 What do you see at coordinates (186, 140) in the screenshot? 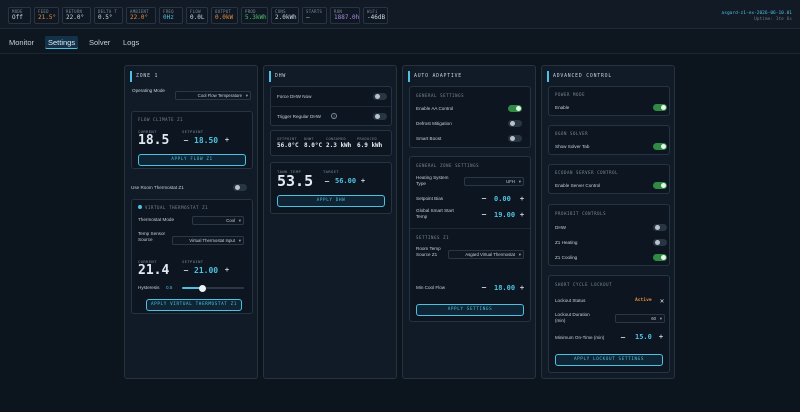
I see `flow-decrease-button: −` at bounding box center [186, 140].